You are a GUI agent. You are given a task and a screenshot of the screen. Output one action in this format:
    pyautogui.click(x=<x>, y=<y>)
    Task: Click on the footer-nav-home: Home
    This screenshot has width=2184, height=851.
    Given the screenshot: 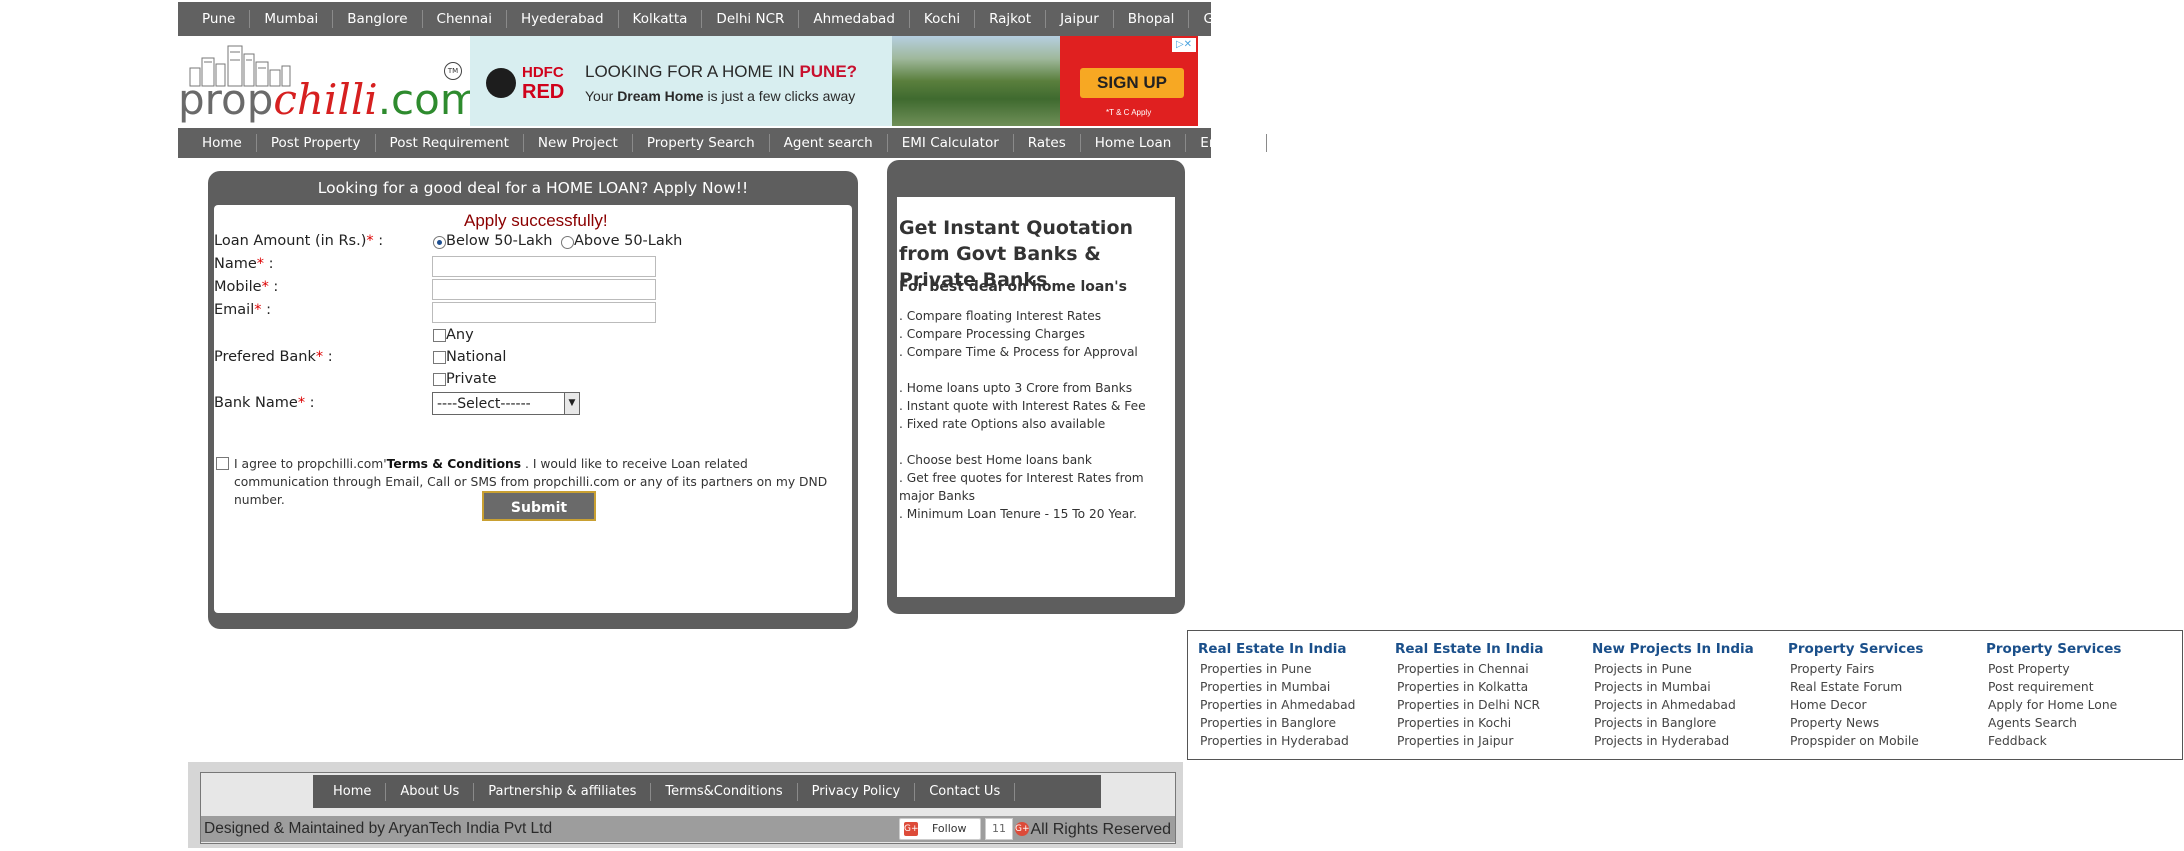 What is the action you would take?
    pyautogui.click(x=353, y=791)
    